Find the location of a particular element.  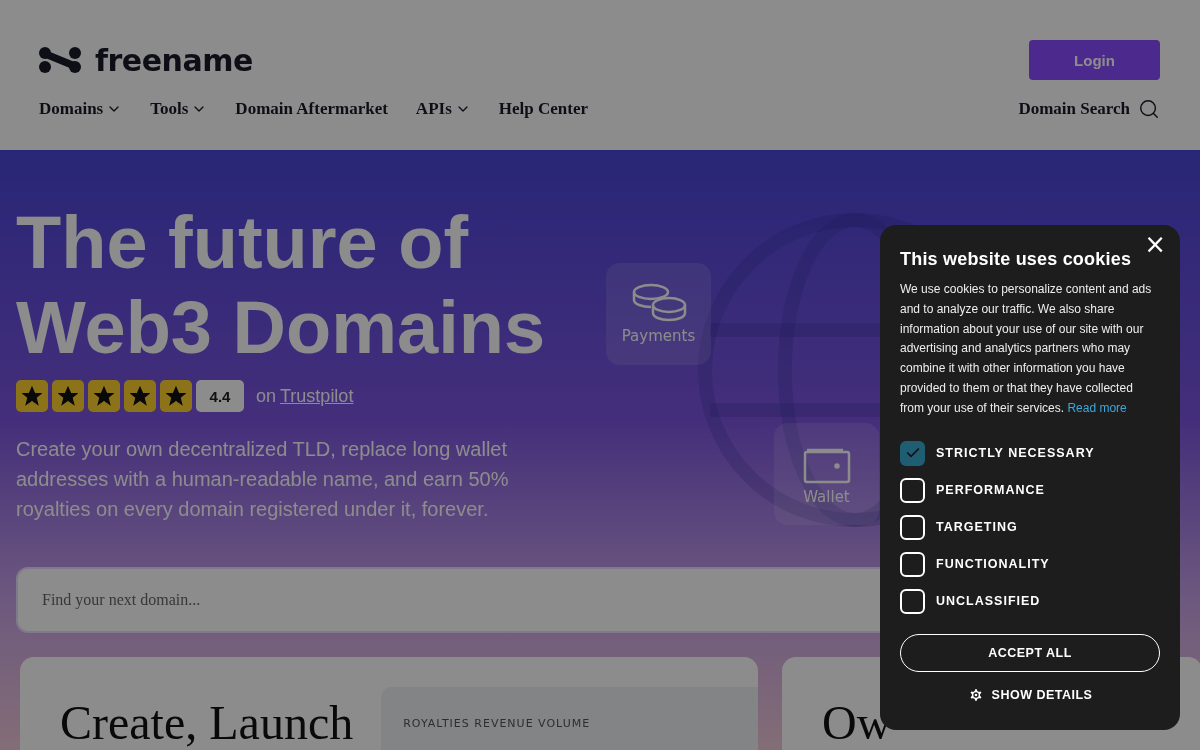

read-more-link: Read more is located at coordinates (1097, 407).